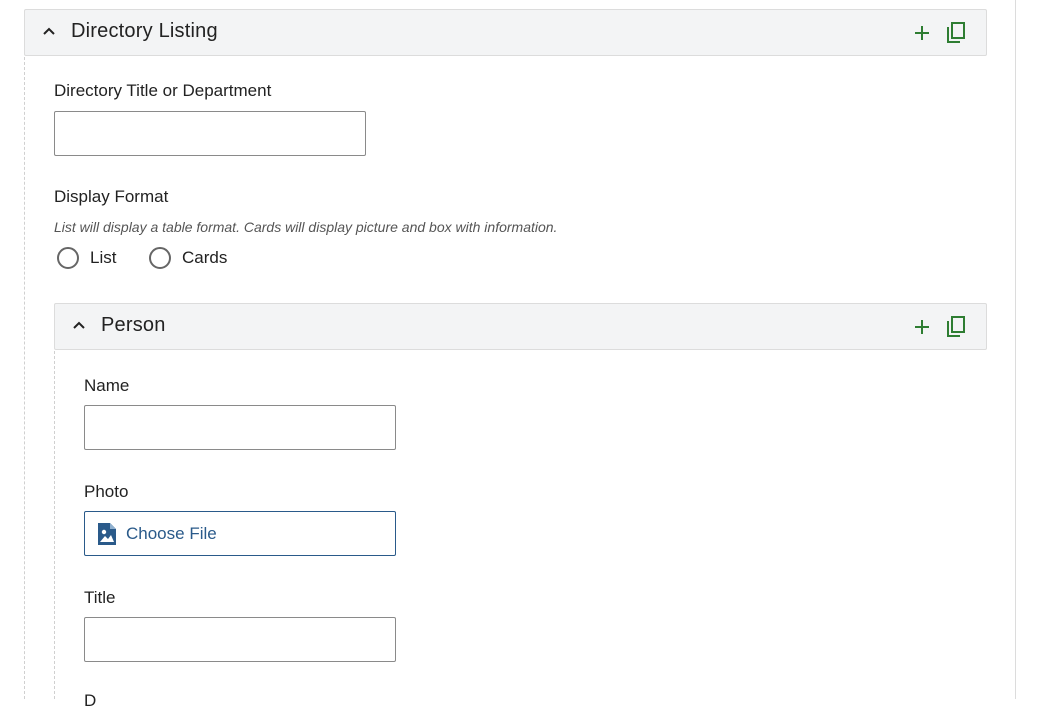 The image size is (1042, 711). What do you see at coordinates (54, 525) in the screenshot?
I see `person-guide-line` at bounding box center [54, 525].